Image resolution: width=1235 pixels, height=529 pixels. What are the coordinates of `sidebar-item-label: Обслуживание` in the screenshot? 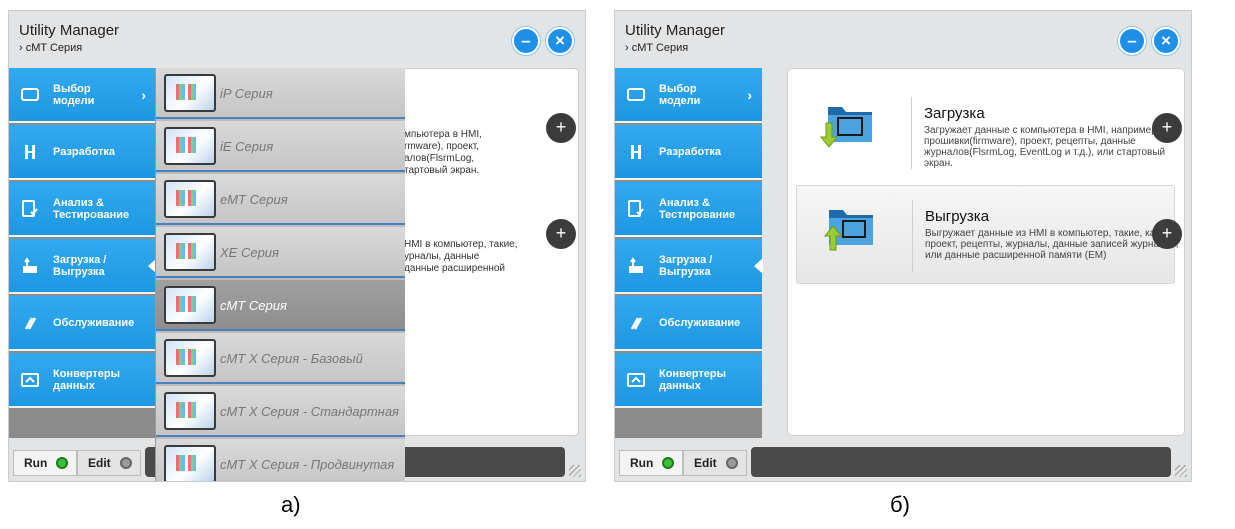 It's located at (94, 322).